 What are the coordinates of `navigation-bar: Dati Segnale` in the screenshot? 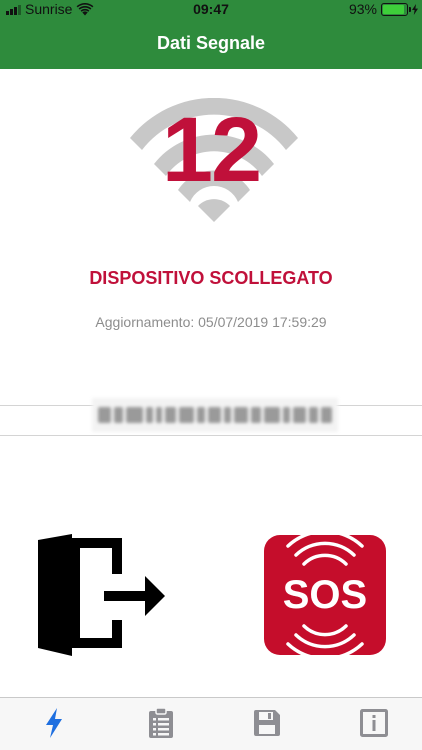 It's located at (211, 43).